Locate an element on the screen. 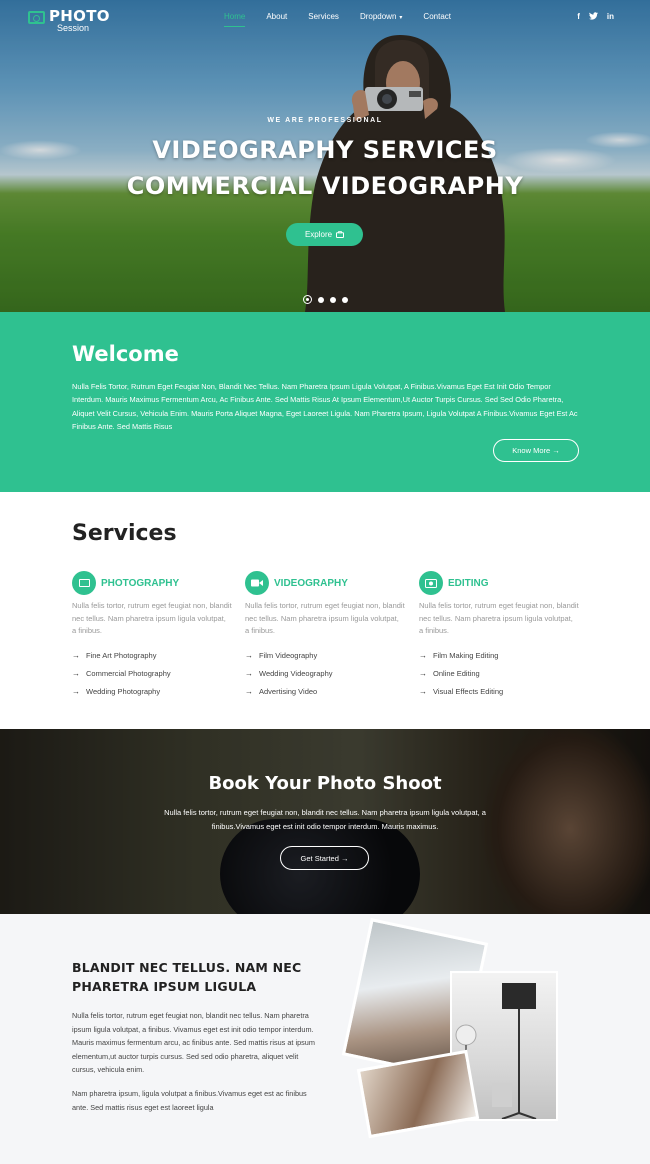 The image size is (650, 1164). book-title: Book Your Photo Shoot is located at coordinates (325, 783).